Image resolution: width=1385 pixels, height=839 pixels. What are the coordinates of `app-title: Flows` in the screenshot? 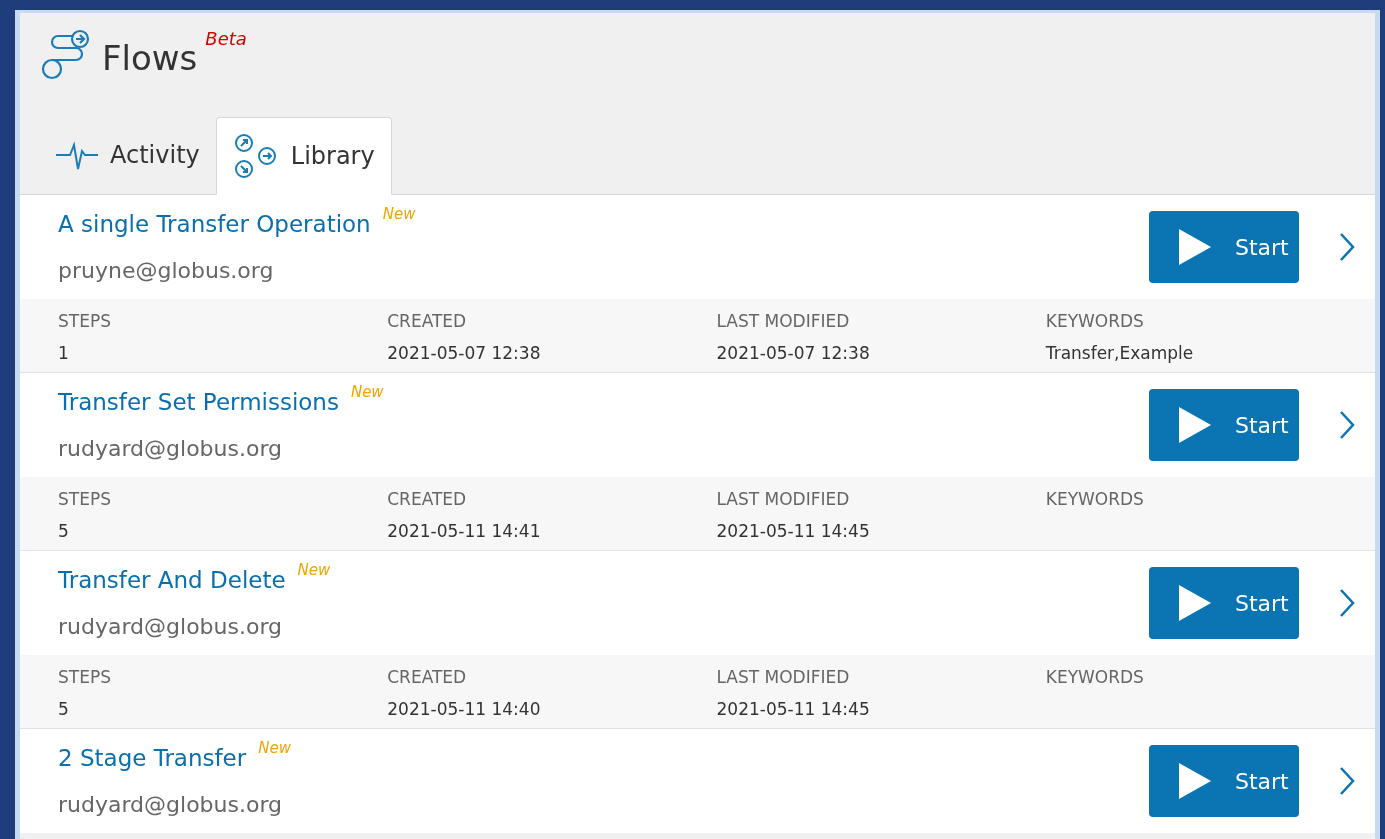 It's located at (150, 58).